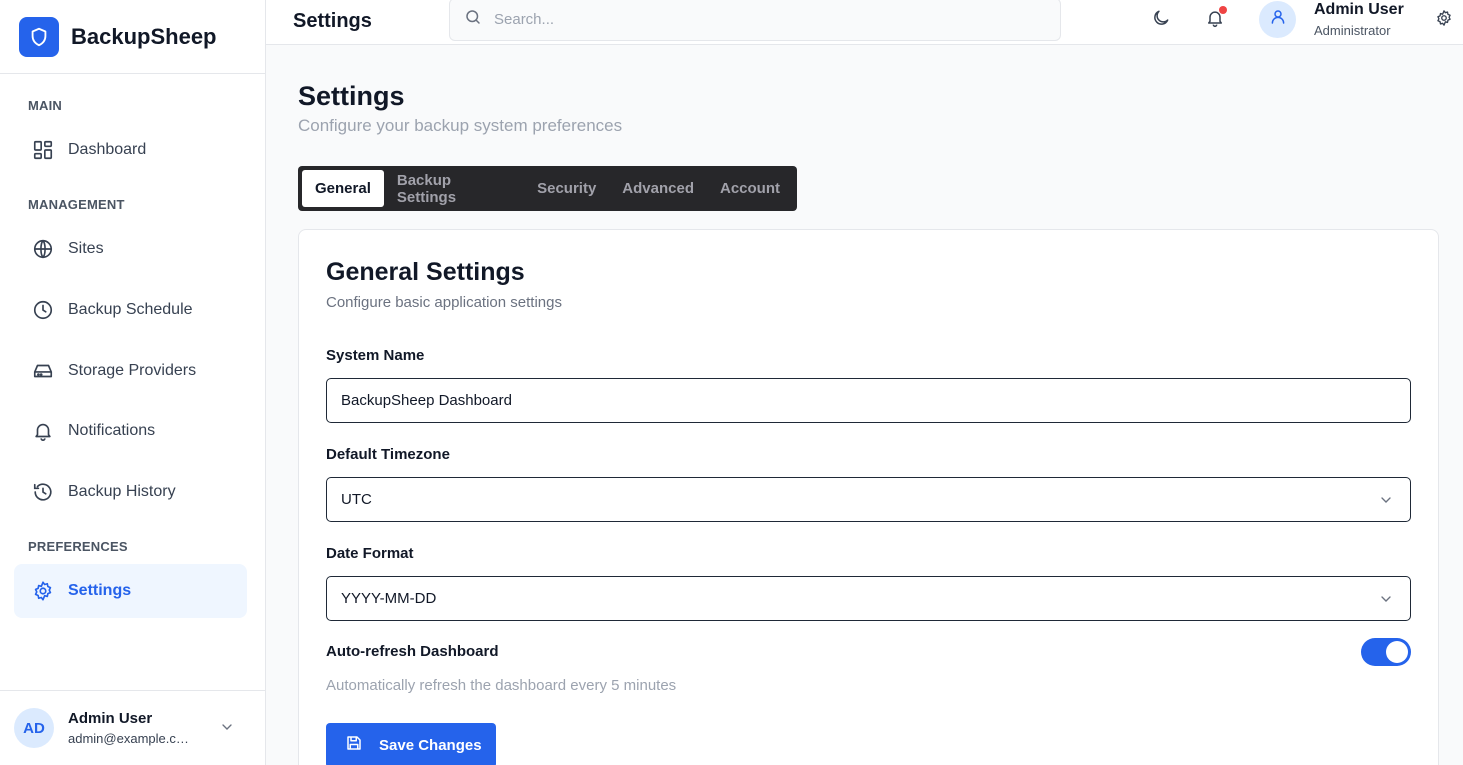  Describe the element at coordinates (122, 491) in the screenshot. I see `sidebar-item-label: Backup History` at that location.